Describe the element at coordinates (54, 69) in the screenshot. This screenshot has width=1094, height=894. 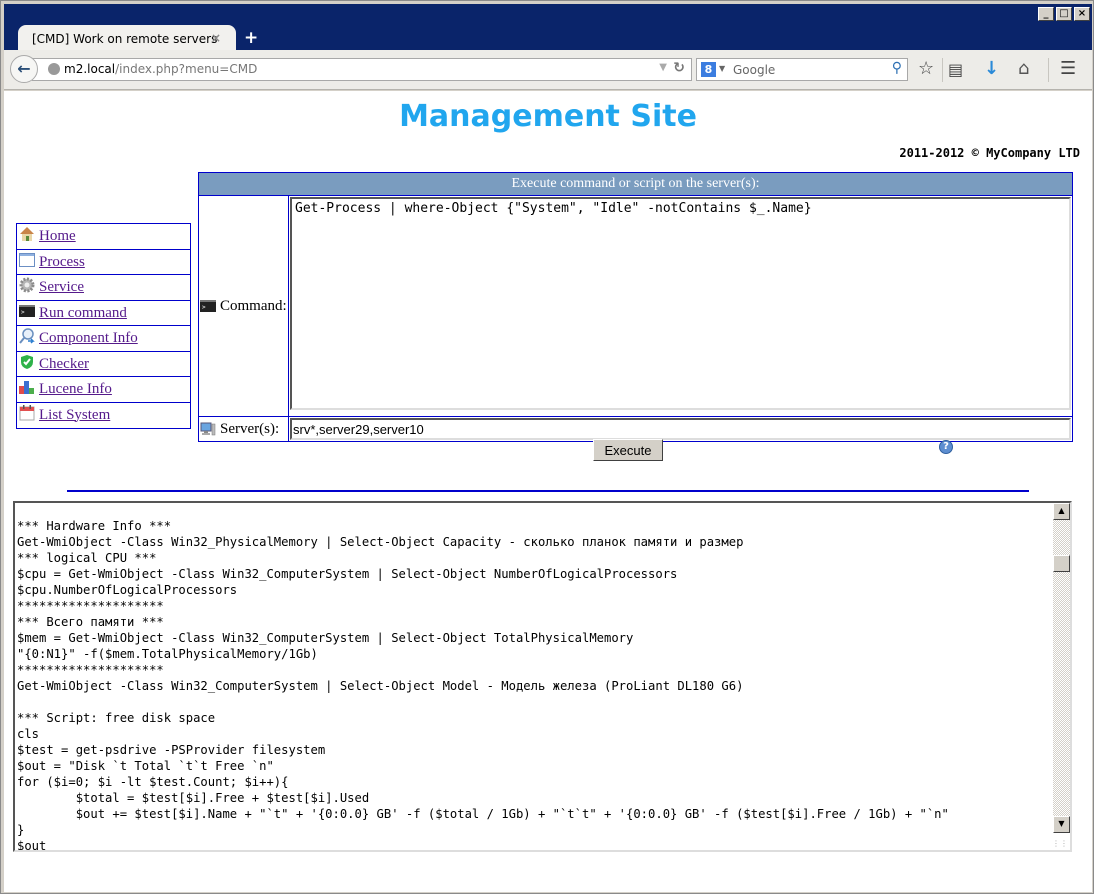
I see `globe-icon` at that location.